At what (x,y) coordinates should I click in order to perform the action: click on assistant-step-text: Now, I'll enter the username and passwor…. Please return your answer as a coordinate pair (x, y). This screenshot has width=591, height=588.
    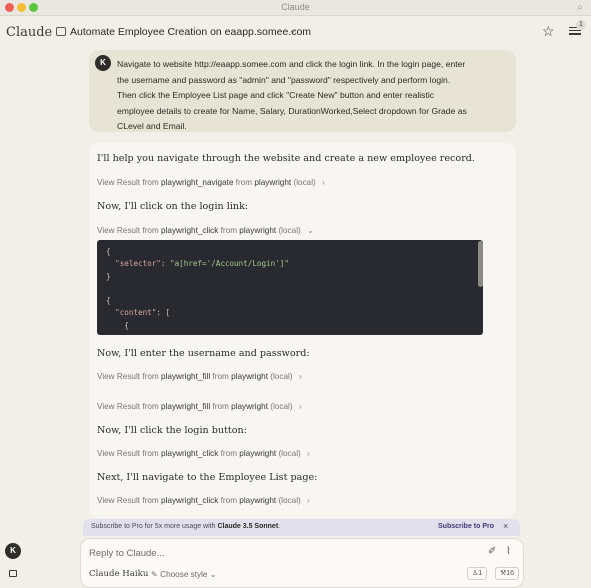
    Looking at the image, I should click on (203, 353).